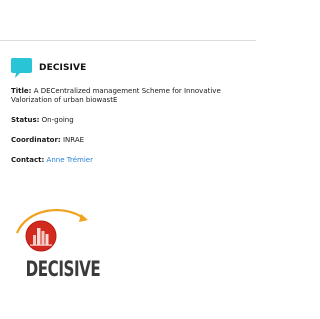 The width and height of the screenshot is (320, 319). I want to click on coordinator-value: INRAE, so click(73, 140).